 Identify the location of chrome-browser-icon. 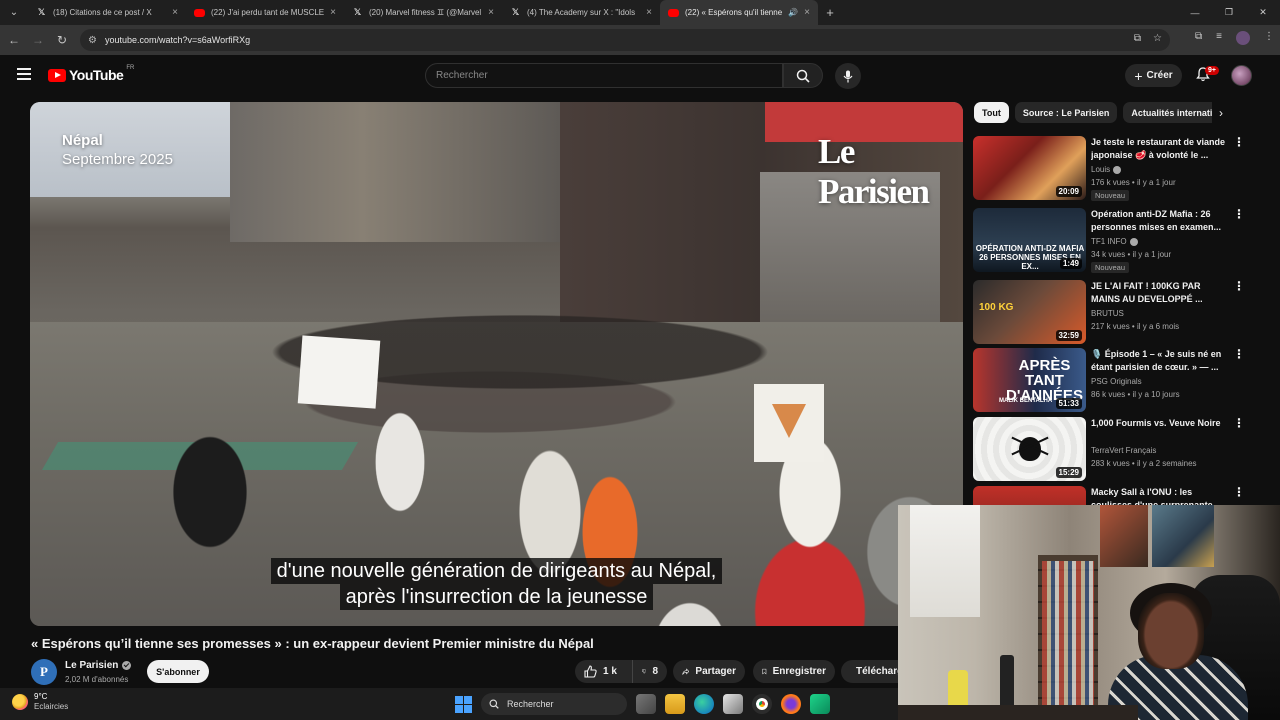
(762, 704).